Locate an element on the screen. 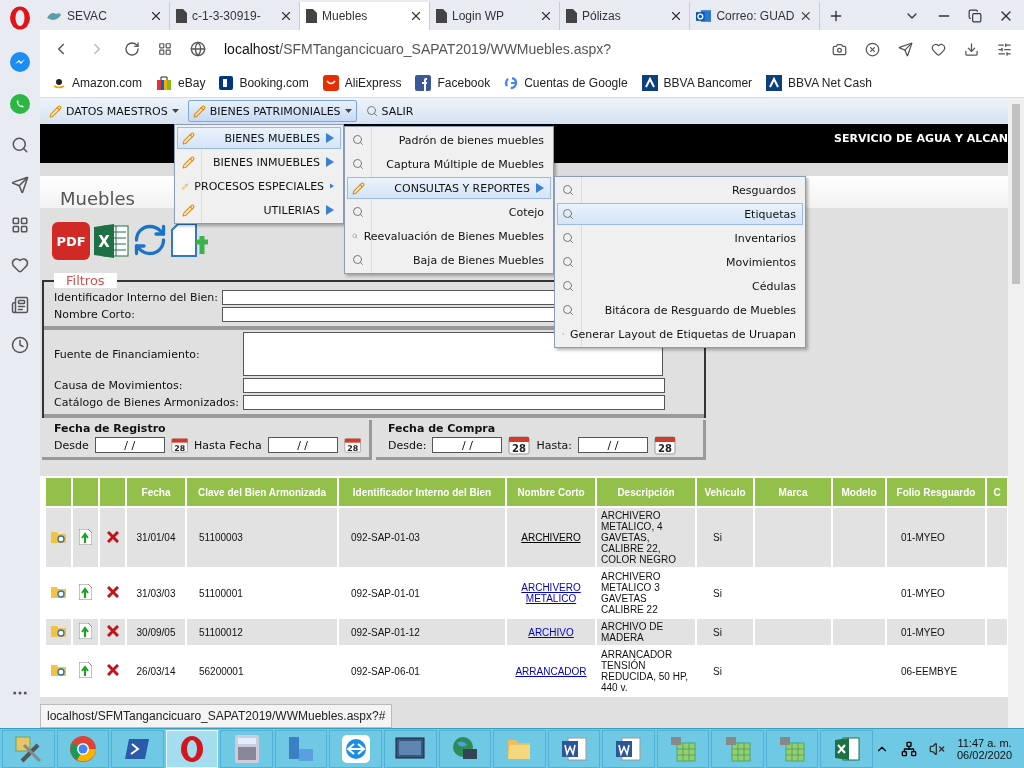  new-tab-icon is located at coordinates (836, 16).